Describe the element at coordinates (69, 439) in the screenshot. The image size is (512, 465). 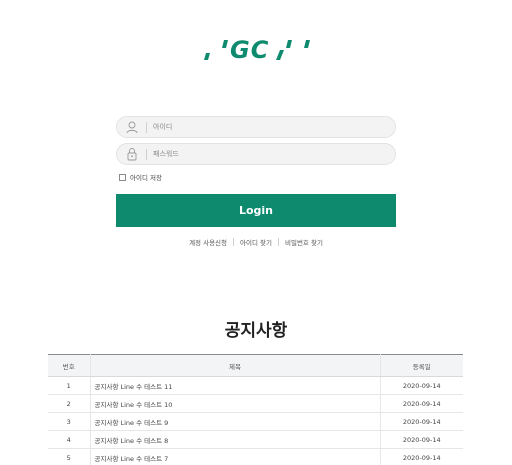
I see `row-number: 4` at that location.